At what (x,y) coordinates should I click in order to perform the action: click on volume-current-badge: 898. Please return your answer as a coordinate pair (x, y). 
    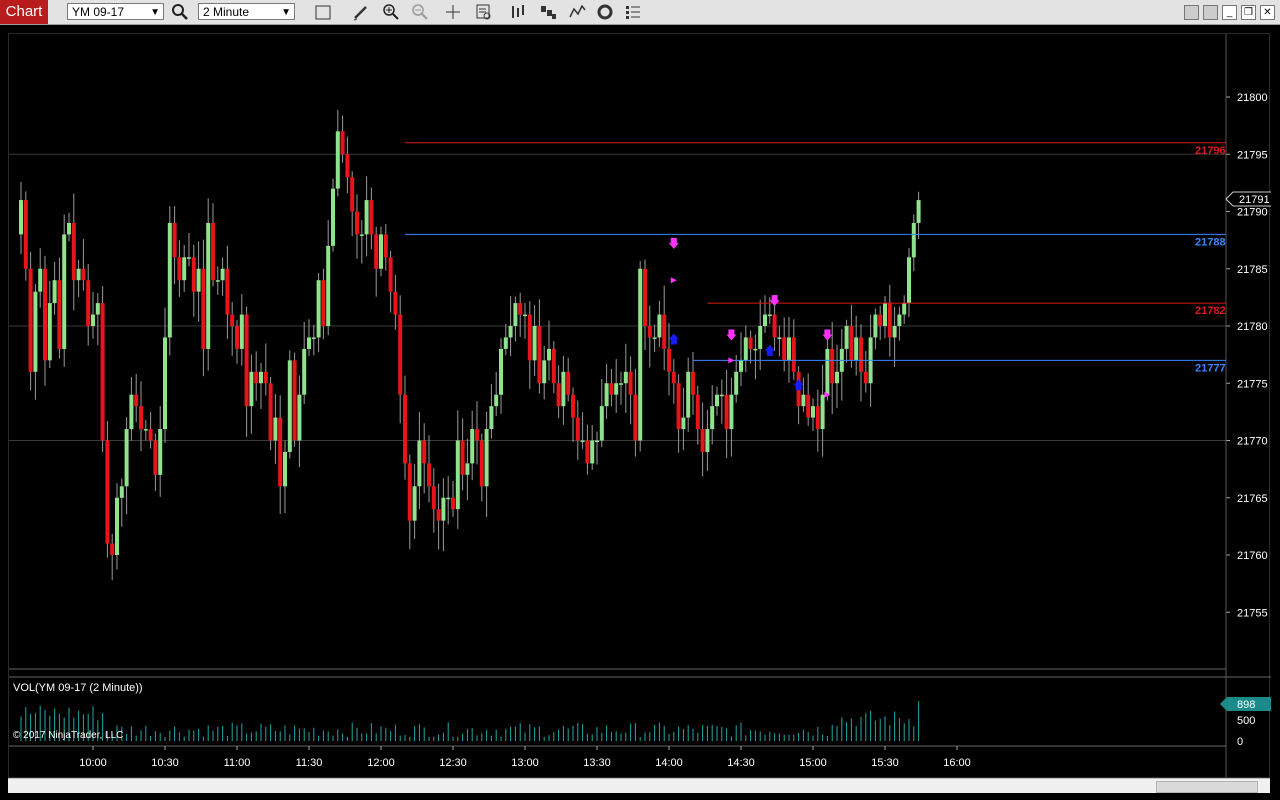
    Looking at the image, I should click on (1245, 704).